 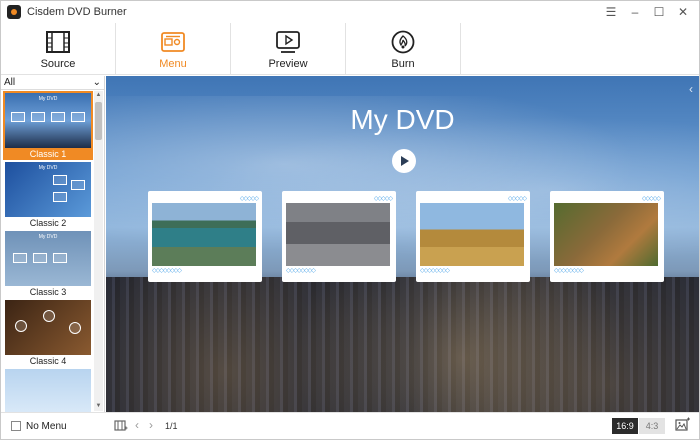 What do you see at coordinates (288, 63) in the screenshot?
I see `tab-preview-label: Preview` at bounding box center [288, 63].